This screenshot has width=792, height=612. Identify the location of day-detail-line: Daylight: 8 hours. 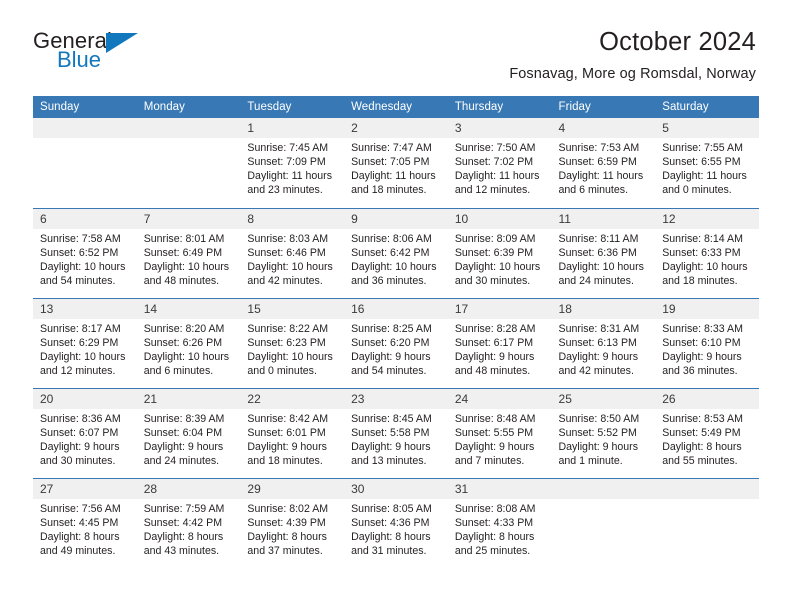
(80, 536).